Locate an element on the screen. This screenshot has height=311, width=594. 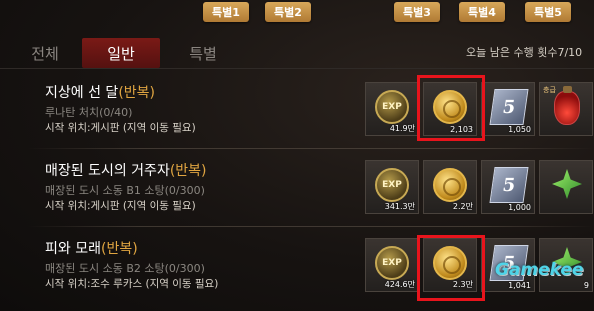
reward-amount: 424.6만 is located at coordinates (399, 284).